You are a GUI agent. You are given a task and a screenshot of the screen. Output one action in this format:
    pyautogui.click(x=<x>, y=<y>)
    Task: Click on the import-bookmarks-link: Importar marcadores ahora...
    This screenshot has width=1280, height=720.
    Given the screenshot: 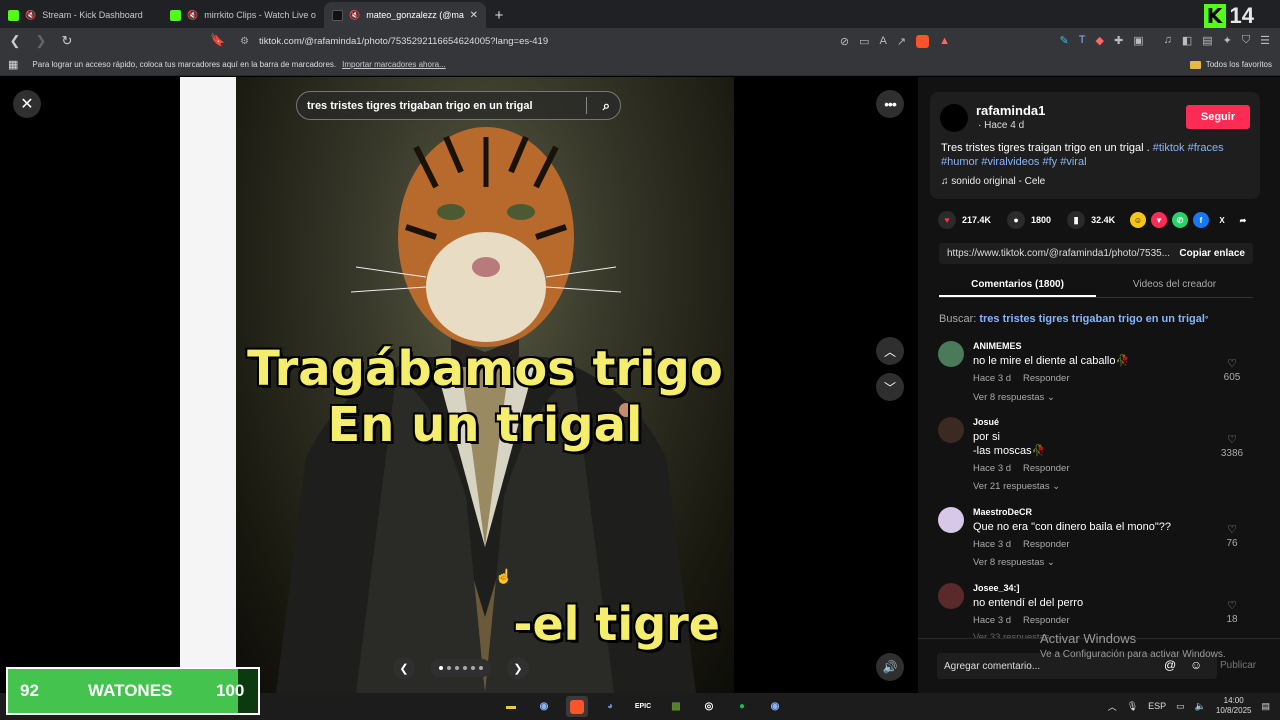 What is the action you would take?
    pyautogui.click(x=394, y=64)
    